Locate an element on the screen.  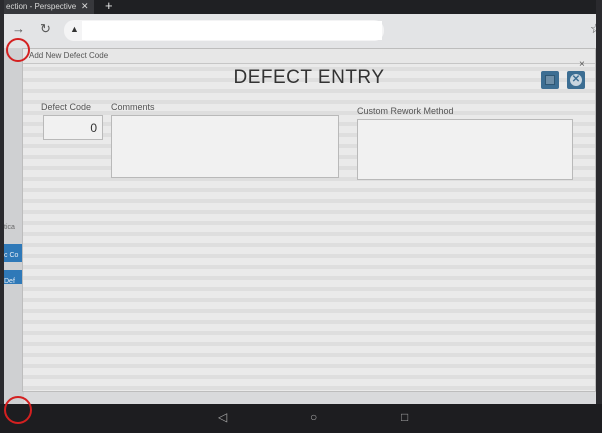
android-home-icon: ○ is located at coordinates (313, 417).